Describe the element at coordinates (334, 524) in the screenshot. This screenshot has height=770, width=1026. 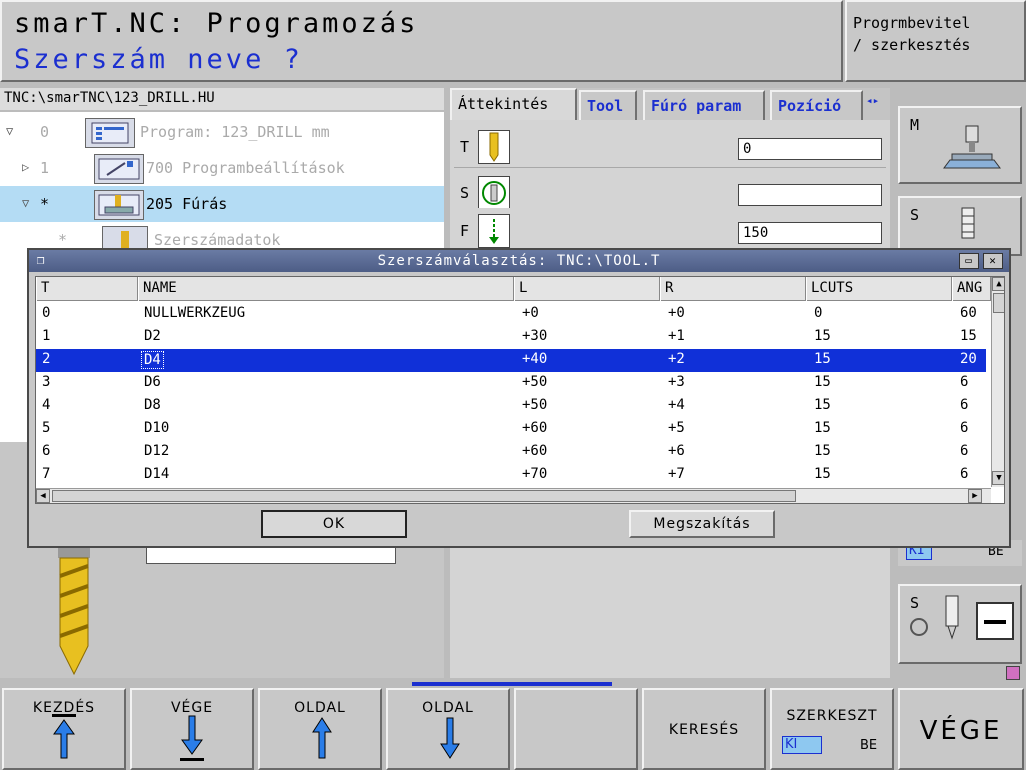
I see `ok-button: OK` at that location.